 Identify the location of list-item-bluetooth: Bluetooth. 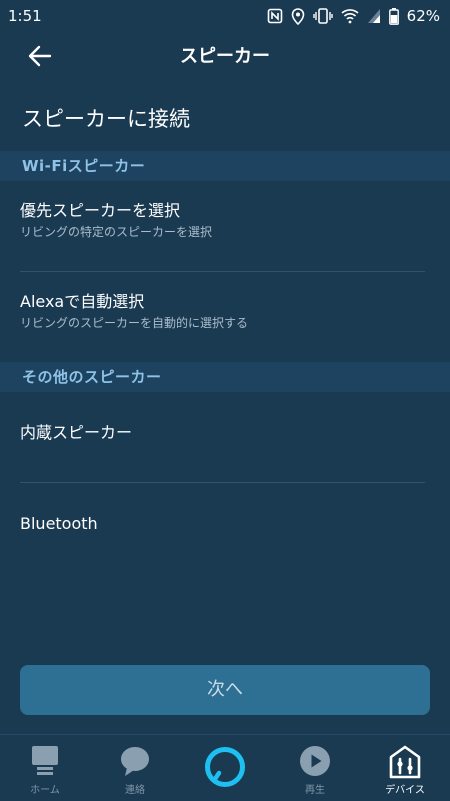
(225, 532).